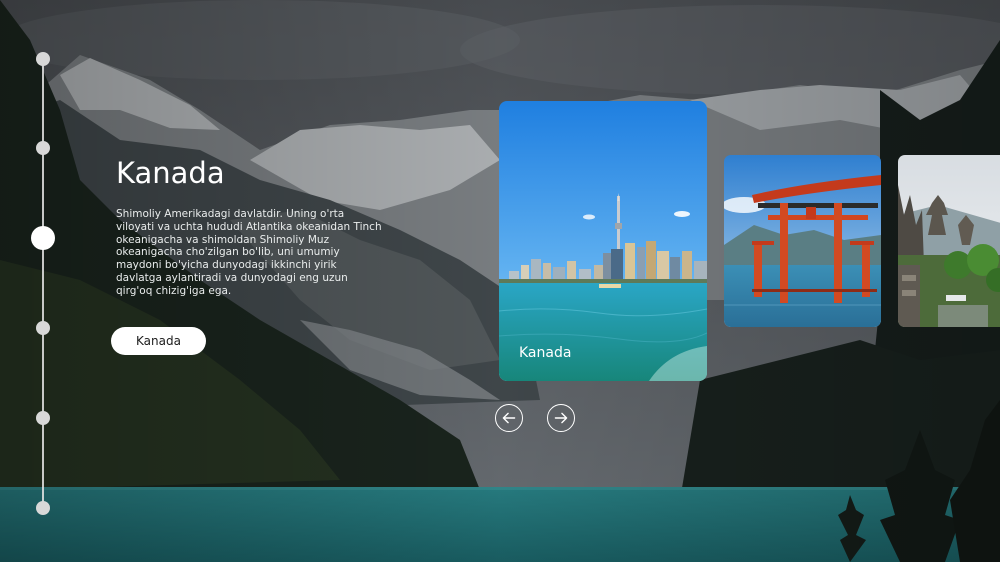  I want to click on destination-button: Kanada, so click(158, 341).